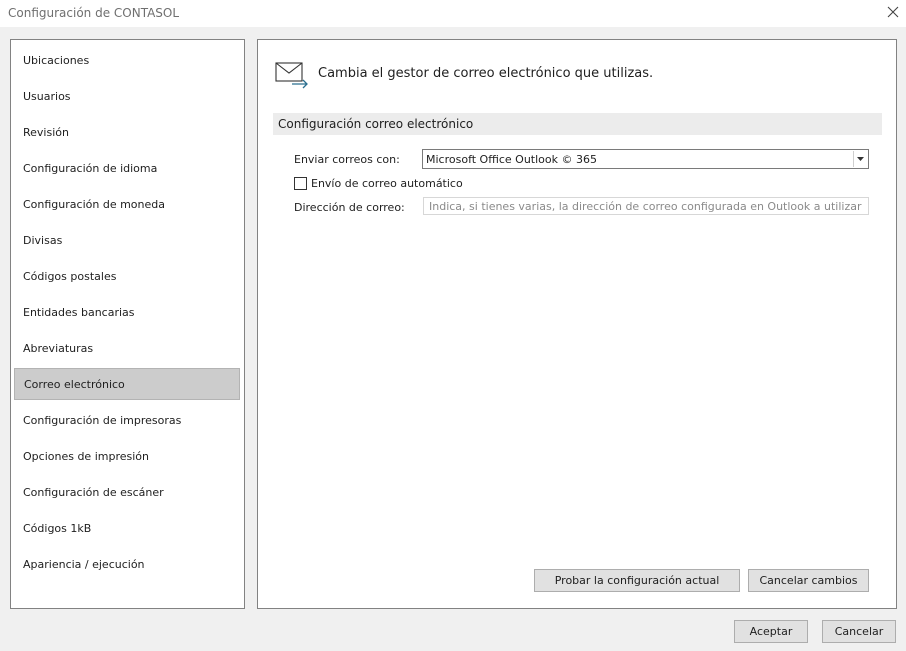  I want to click on accept-button: Aceptar, so click(771, 631).